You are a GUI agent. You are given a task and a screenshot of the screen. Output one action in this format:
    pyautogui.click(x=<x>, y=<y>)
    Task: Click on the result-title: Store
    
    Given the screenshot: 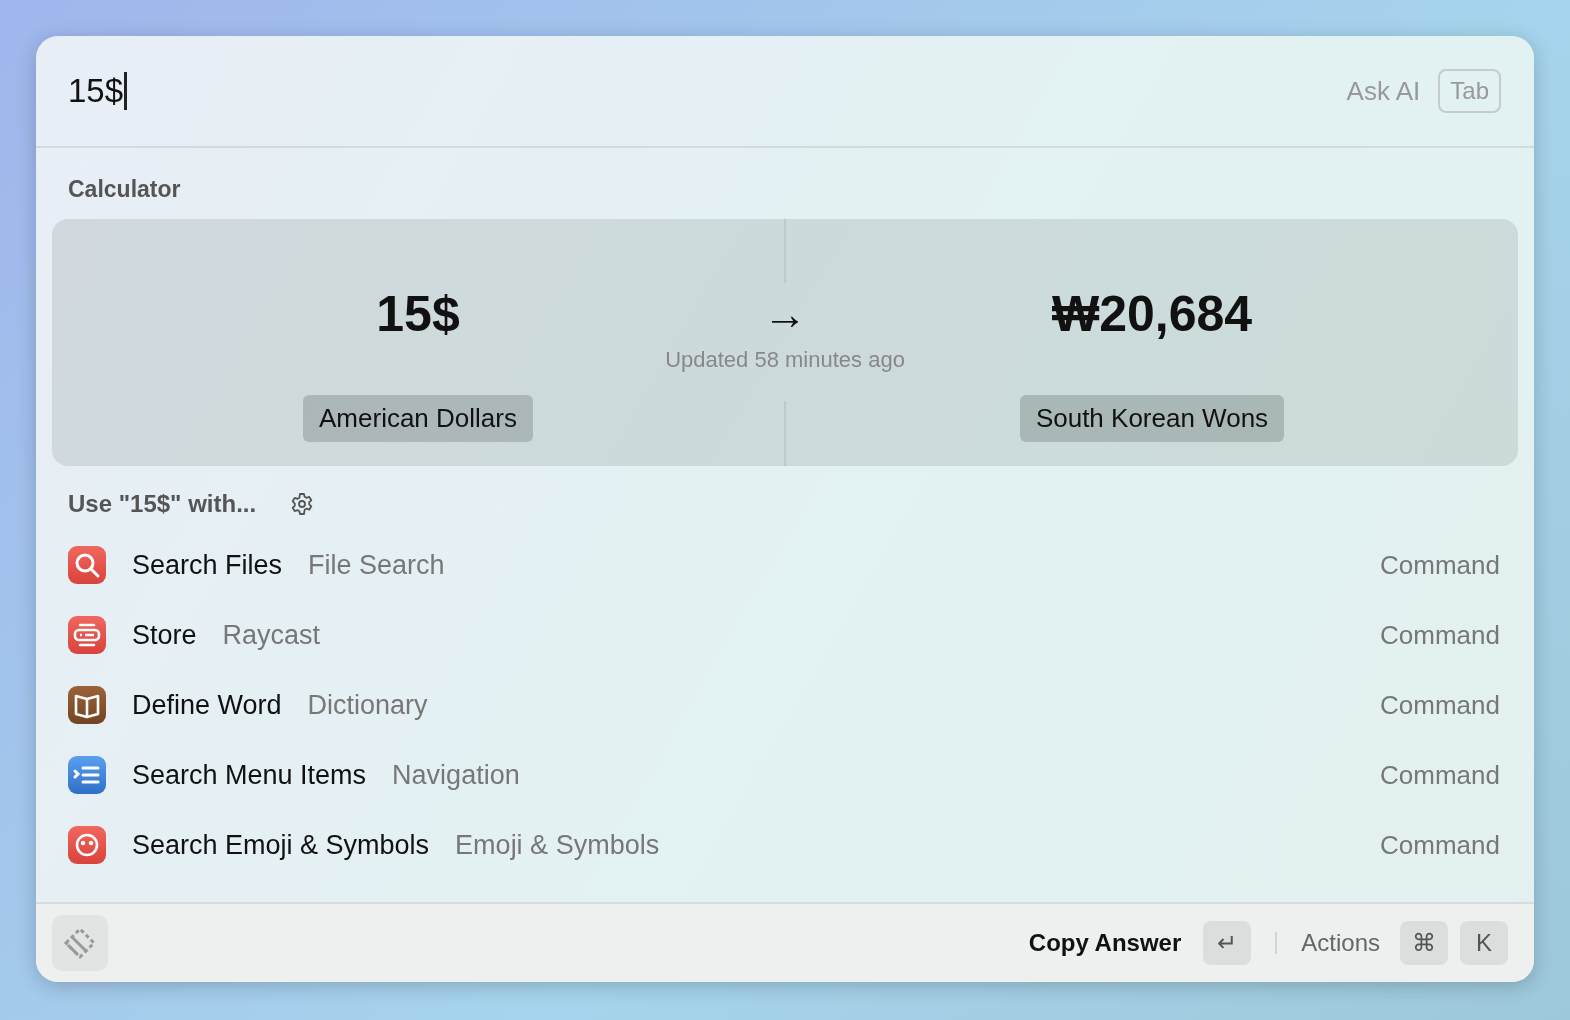 What is the action you would take?
    pyautogui.click(x=164, y=635)
    